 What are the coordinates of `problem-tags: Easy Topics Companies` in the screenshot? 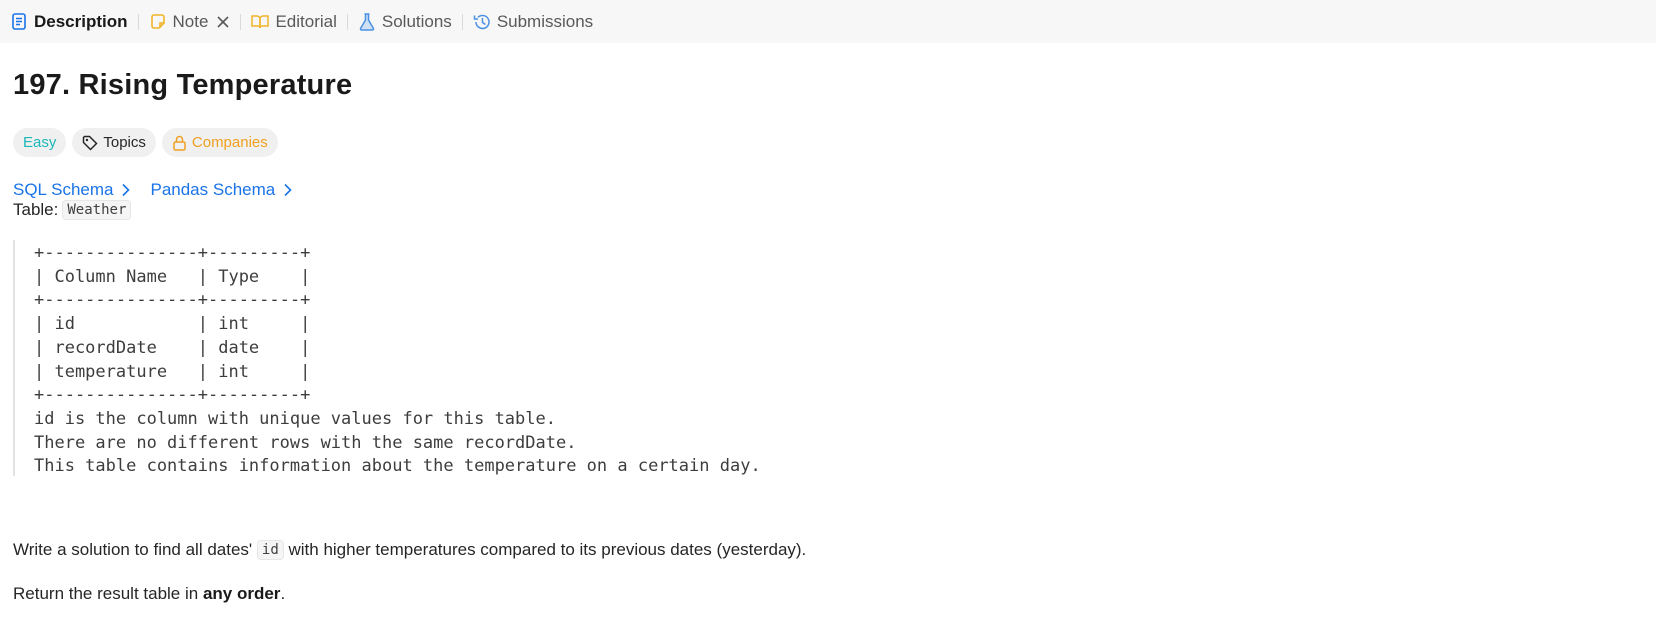 It's located at (145, 142).